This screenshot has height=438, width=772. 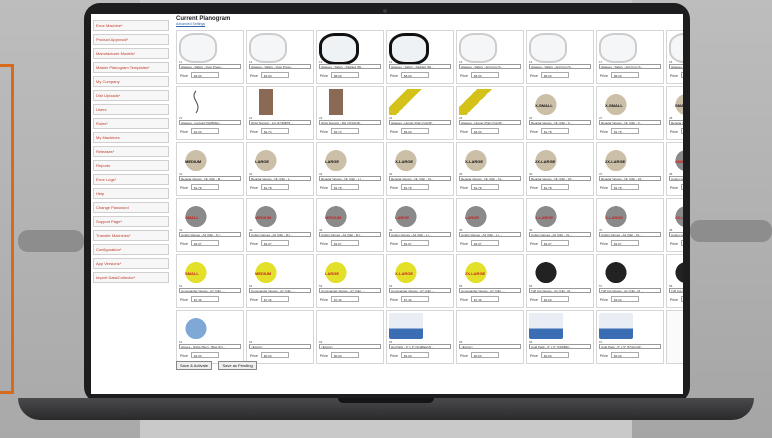 What do you see at coordinates (131, 109) in the screenshot?
I see `sidebar-item: Users` at bounding box center [131, 109].